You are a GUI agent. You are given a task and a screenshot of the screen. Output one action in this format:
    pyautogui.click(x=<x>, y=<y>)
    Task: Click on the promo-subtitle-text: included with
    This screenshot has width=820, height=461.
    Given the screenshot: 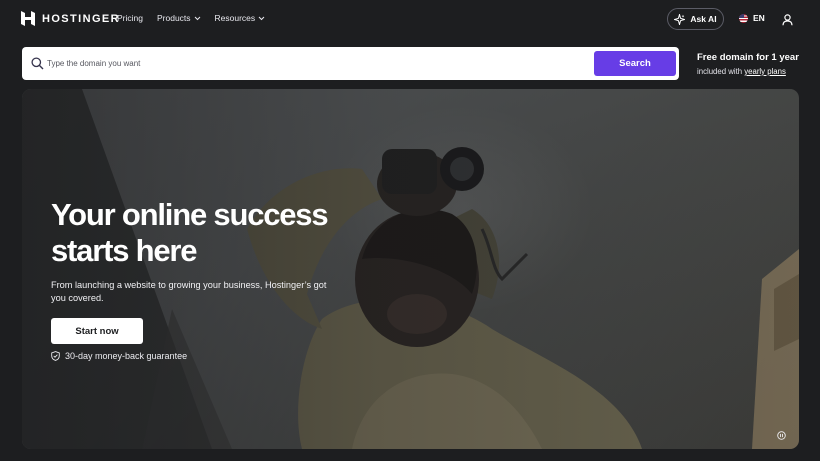 What is the action you would take?
    pyautogui.click(x=720, y=71)
    